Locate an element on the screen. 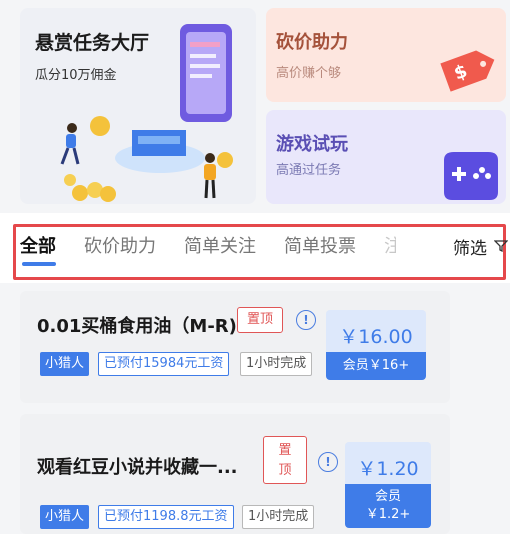 The width and height of the screenshot is (510, 534). member-price-label: 会员 is located at coordinates (387, 496).